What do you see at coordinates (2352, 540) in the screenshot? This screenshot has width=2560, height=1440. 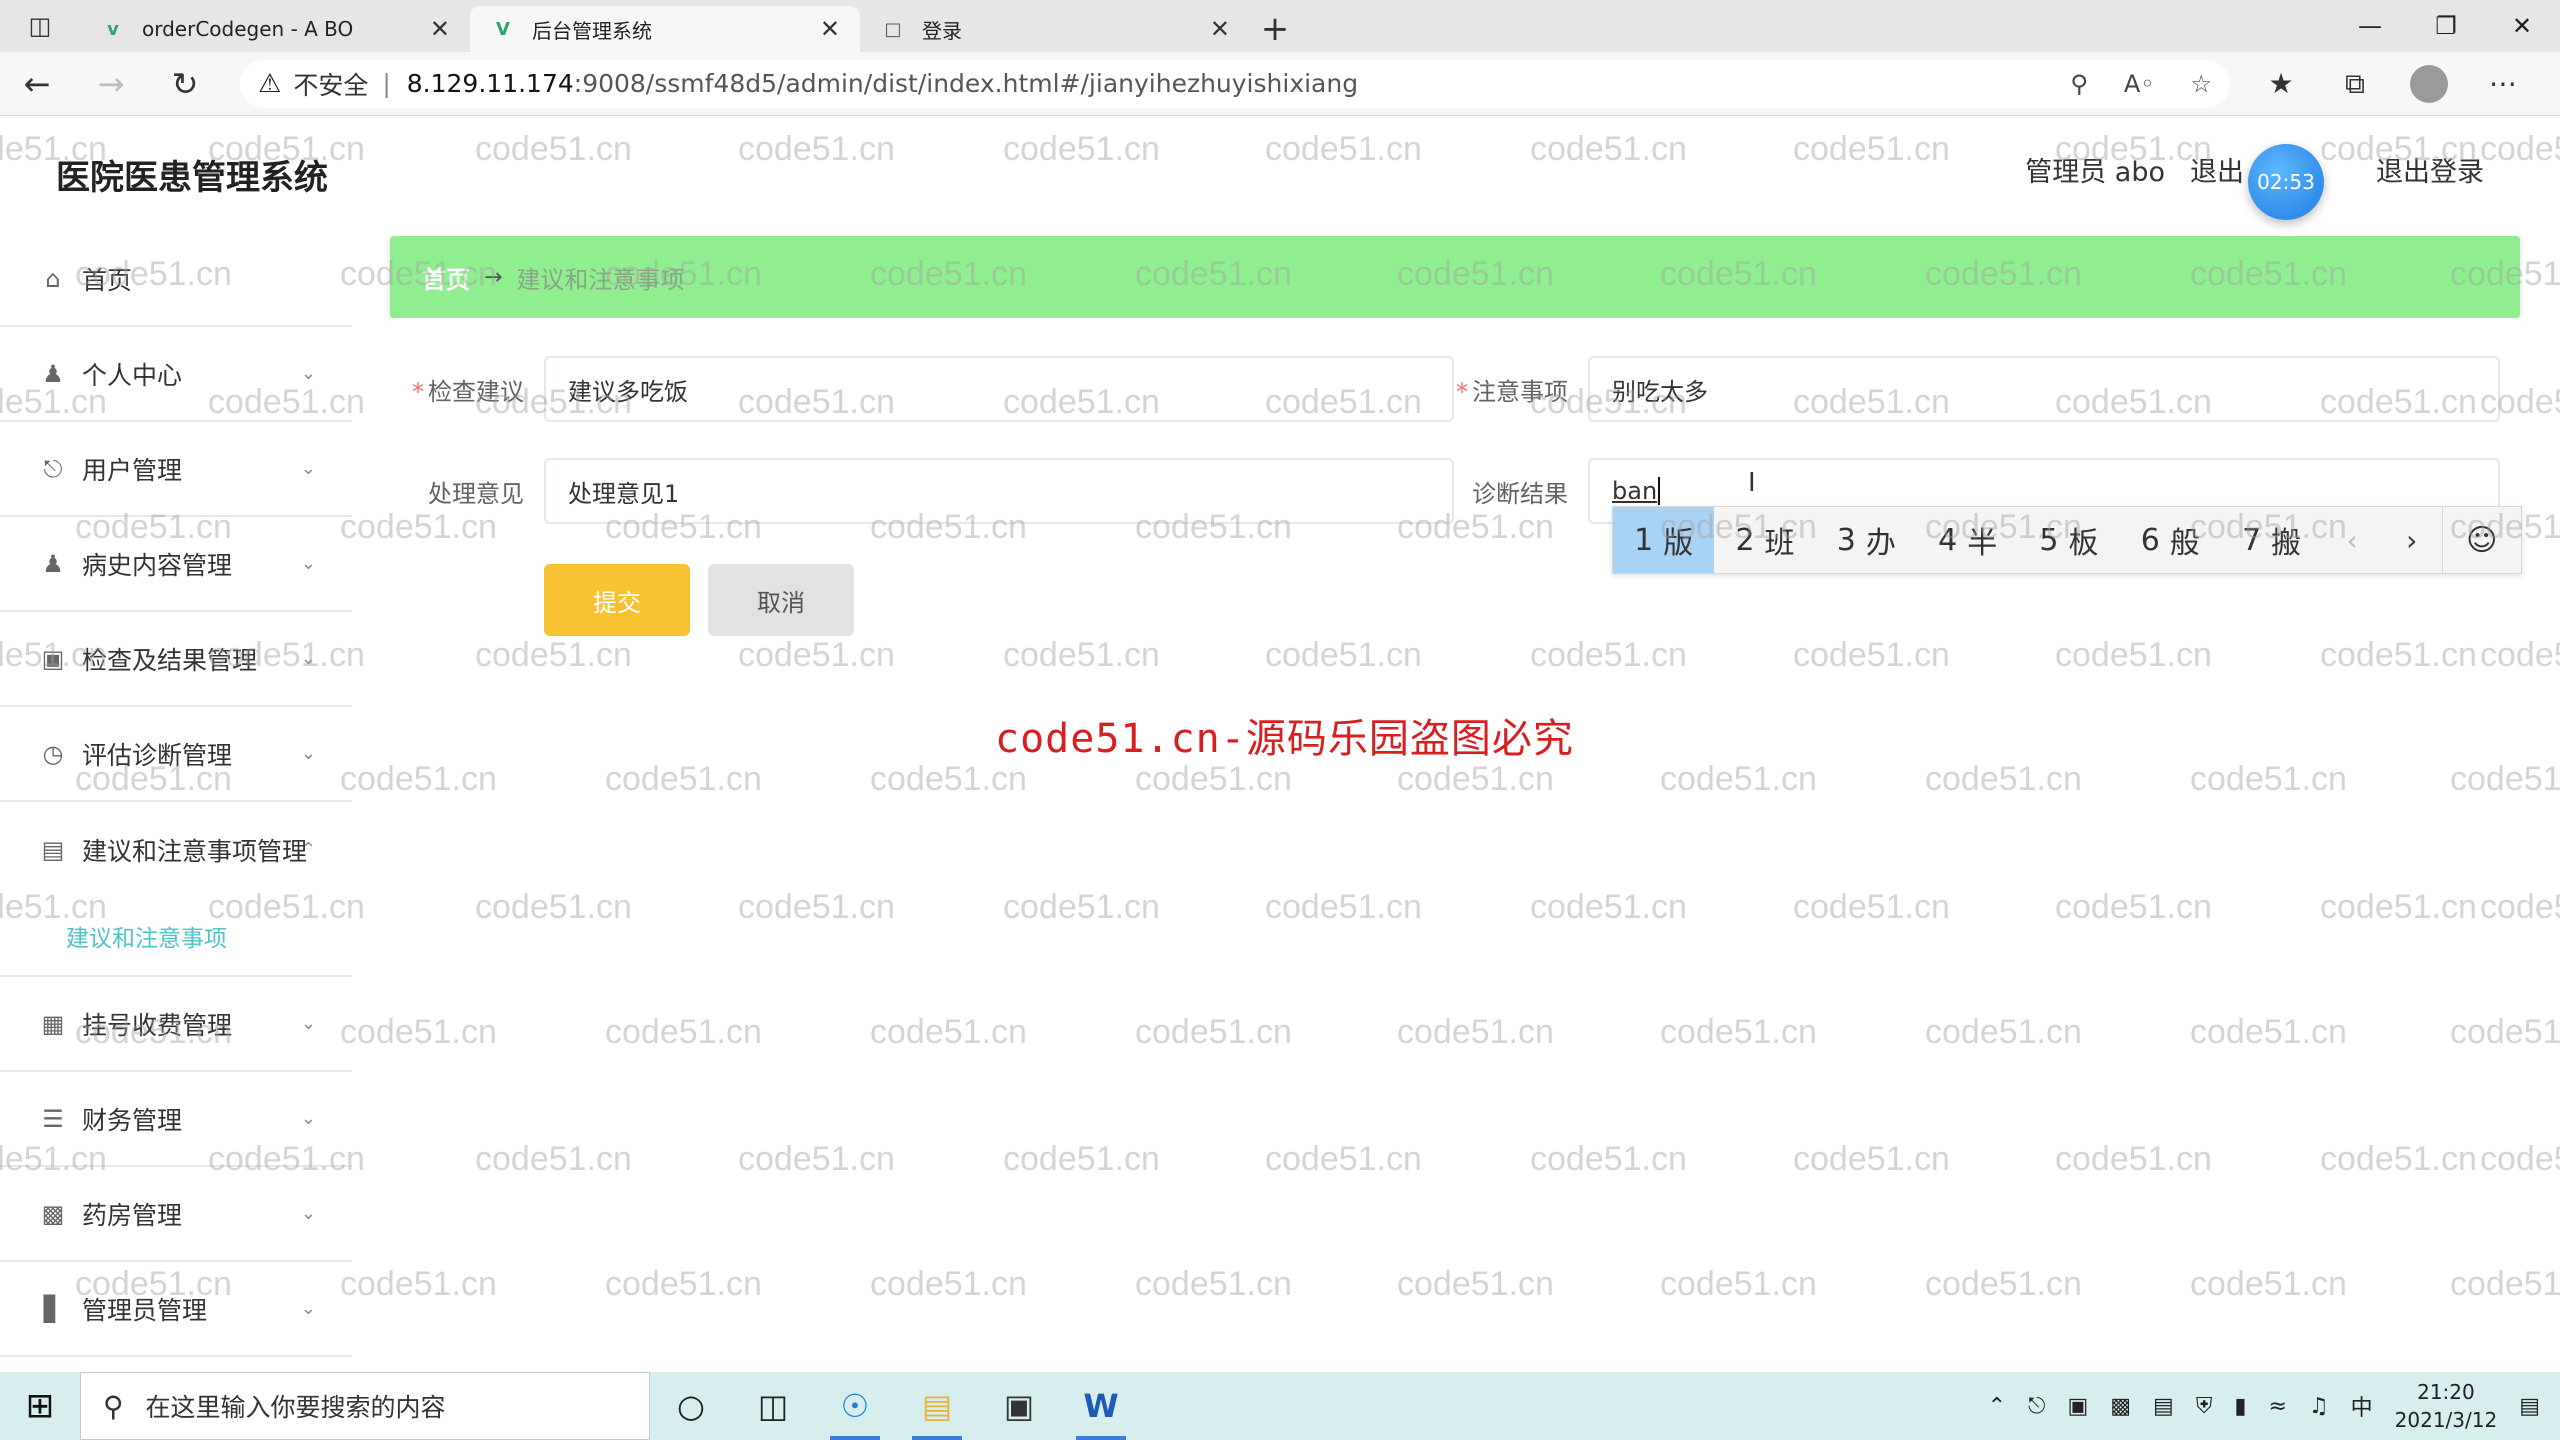 I see `ime-prev-page-icon: ‹` at bounding box center [2352, 540].